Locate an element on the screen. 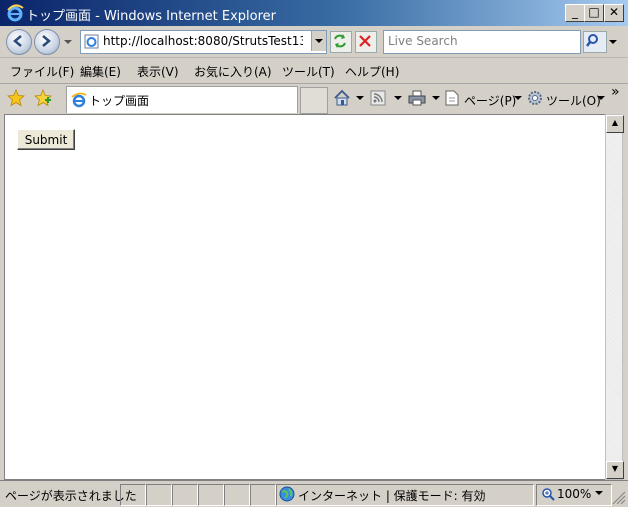 The image size is (628, 507). favorites-star-icon is located at coordinates (16, 98).